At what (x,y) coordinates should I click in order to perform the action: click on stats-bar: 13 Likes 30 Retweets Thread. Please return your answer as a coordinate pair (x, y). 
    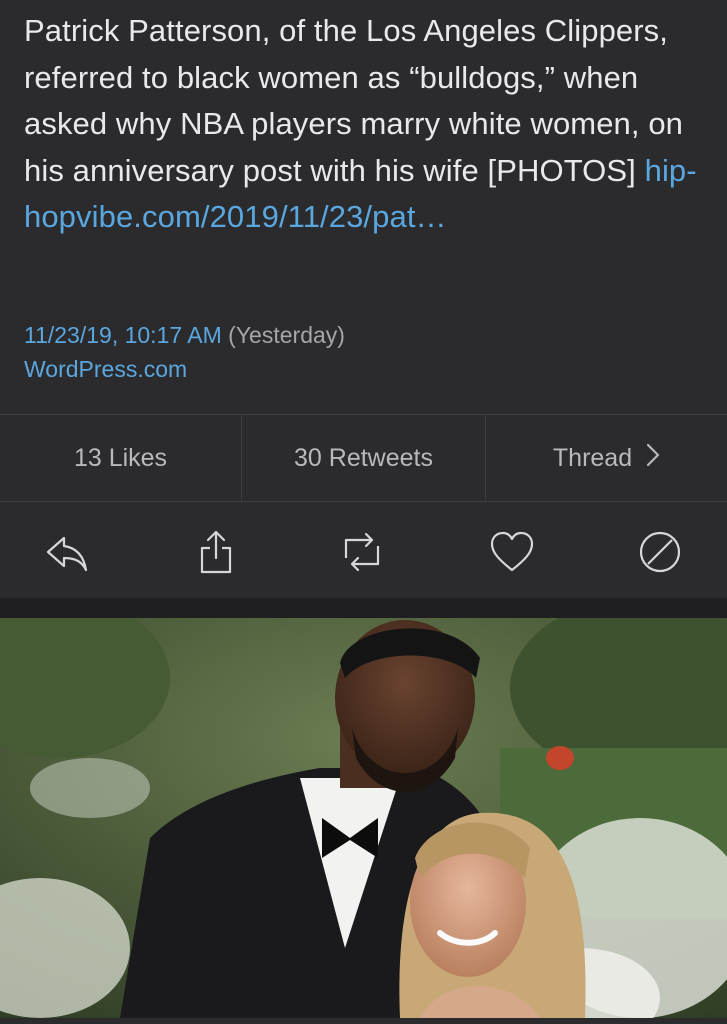
    Looking at the image, I should click on (363, 458).